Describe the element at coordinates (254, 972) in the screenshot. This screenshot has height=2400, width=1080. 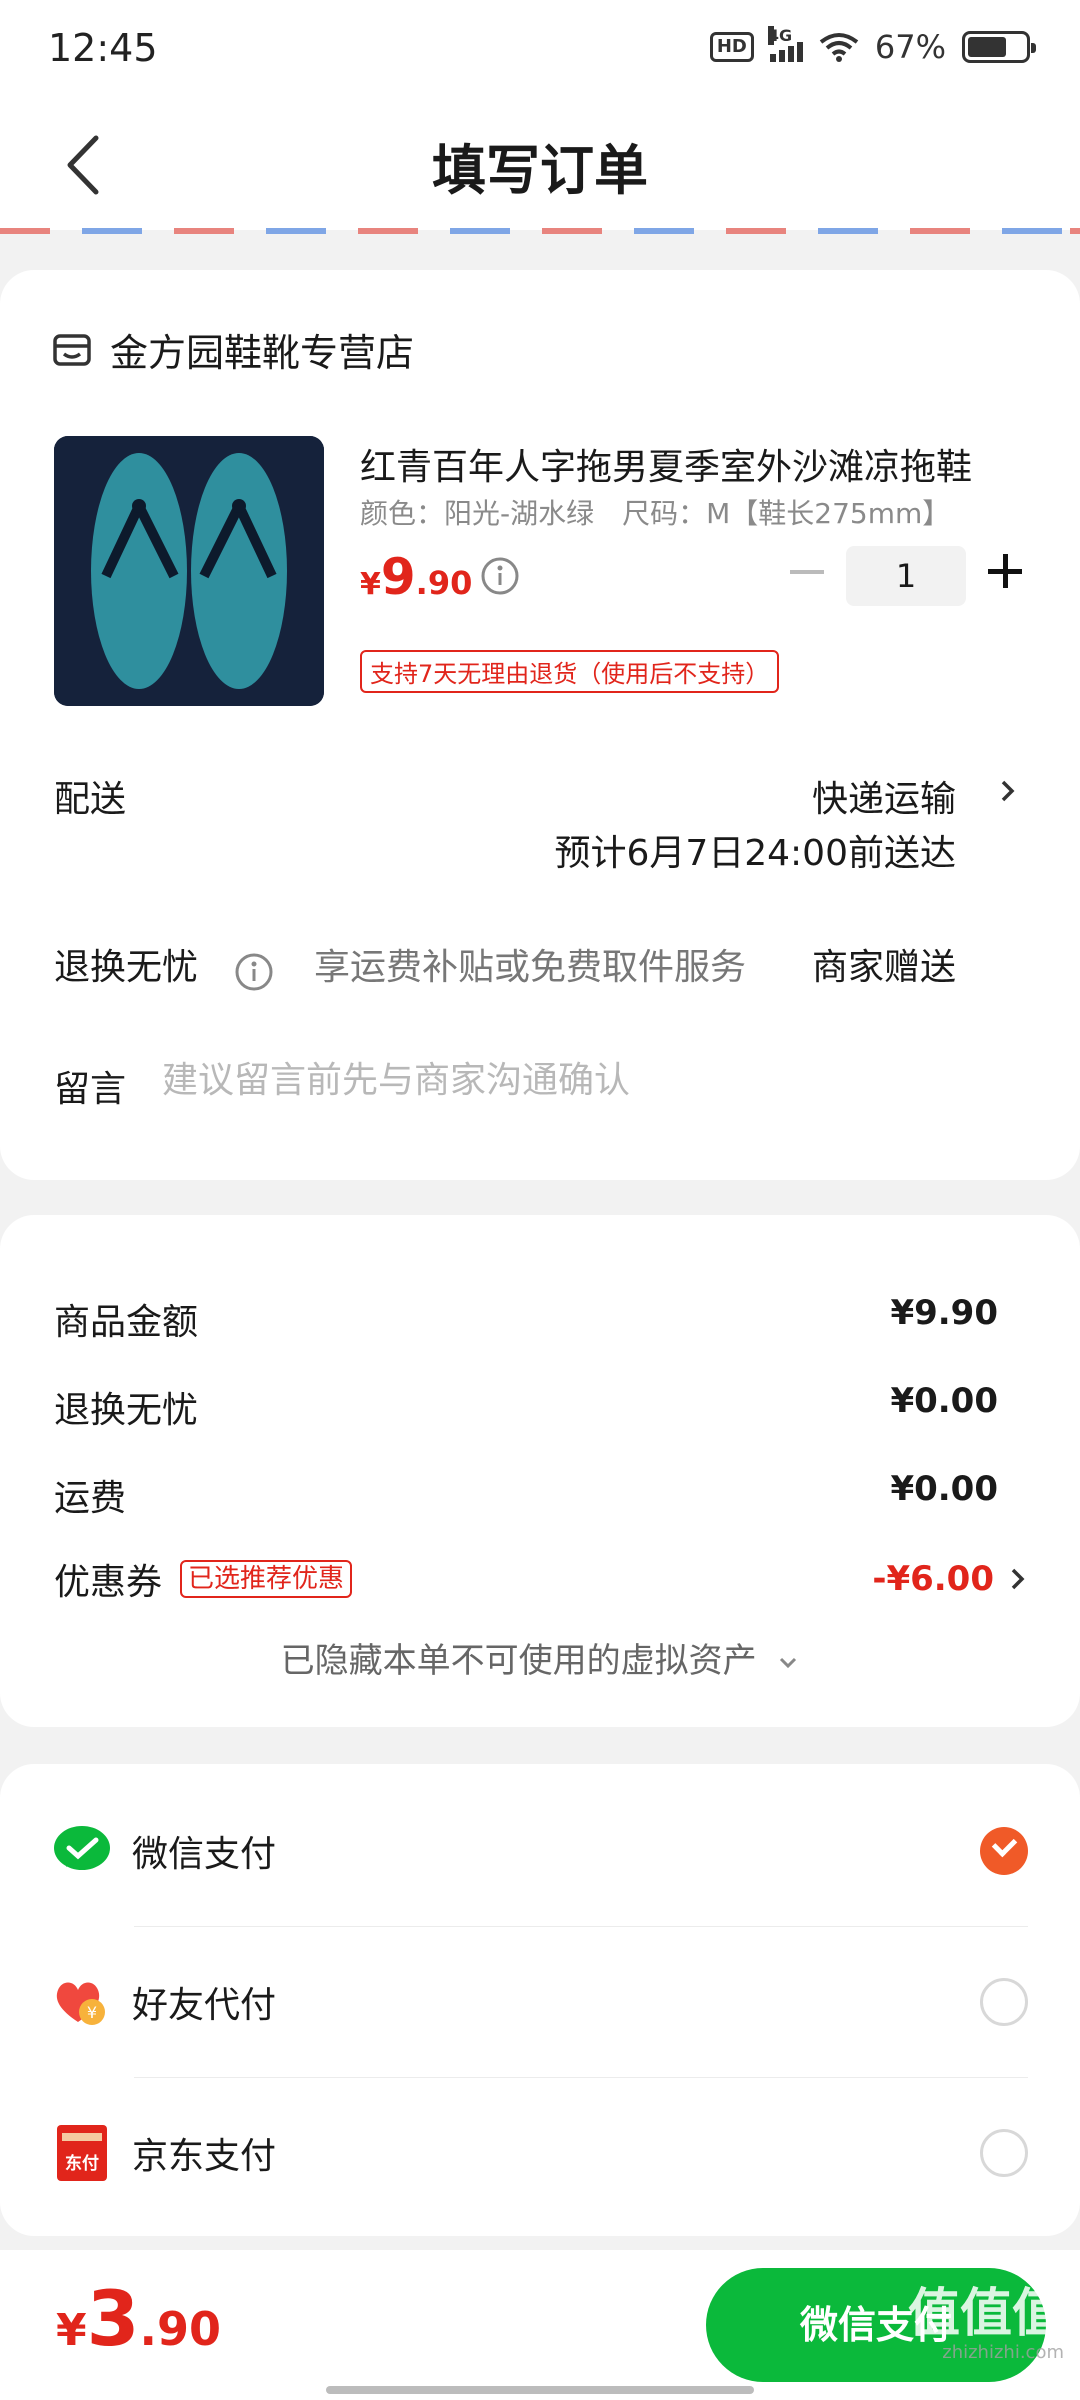
I see `return-info-icon` at that location.